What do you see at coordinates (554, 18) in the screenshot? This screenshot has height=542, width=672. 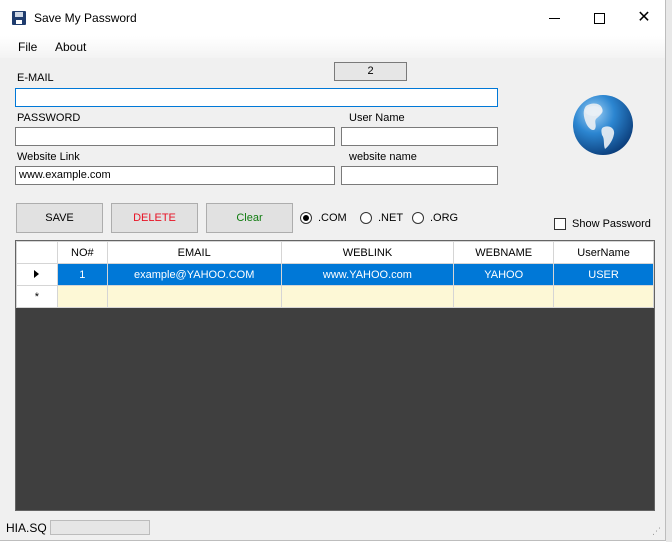 I see `minimize-button` at bounding box center [554, 18].